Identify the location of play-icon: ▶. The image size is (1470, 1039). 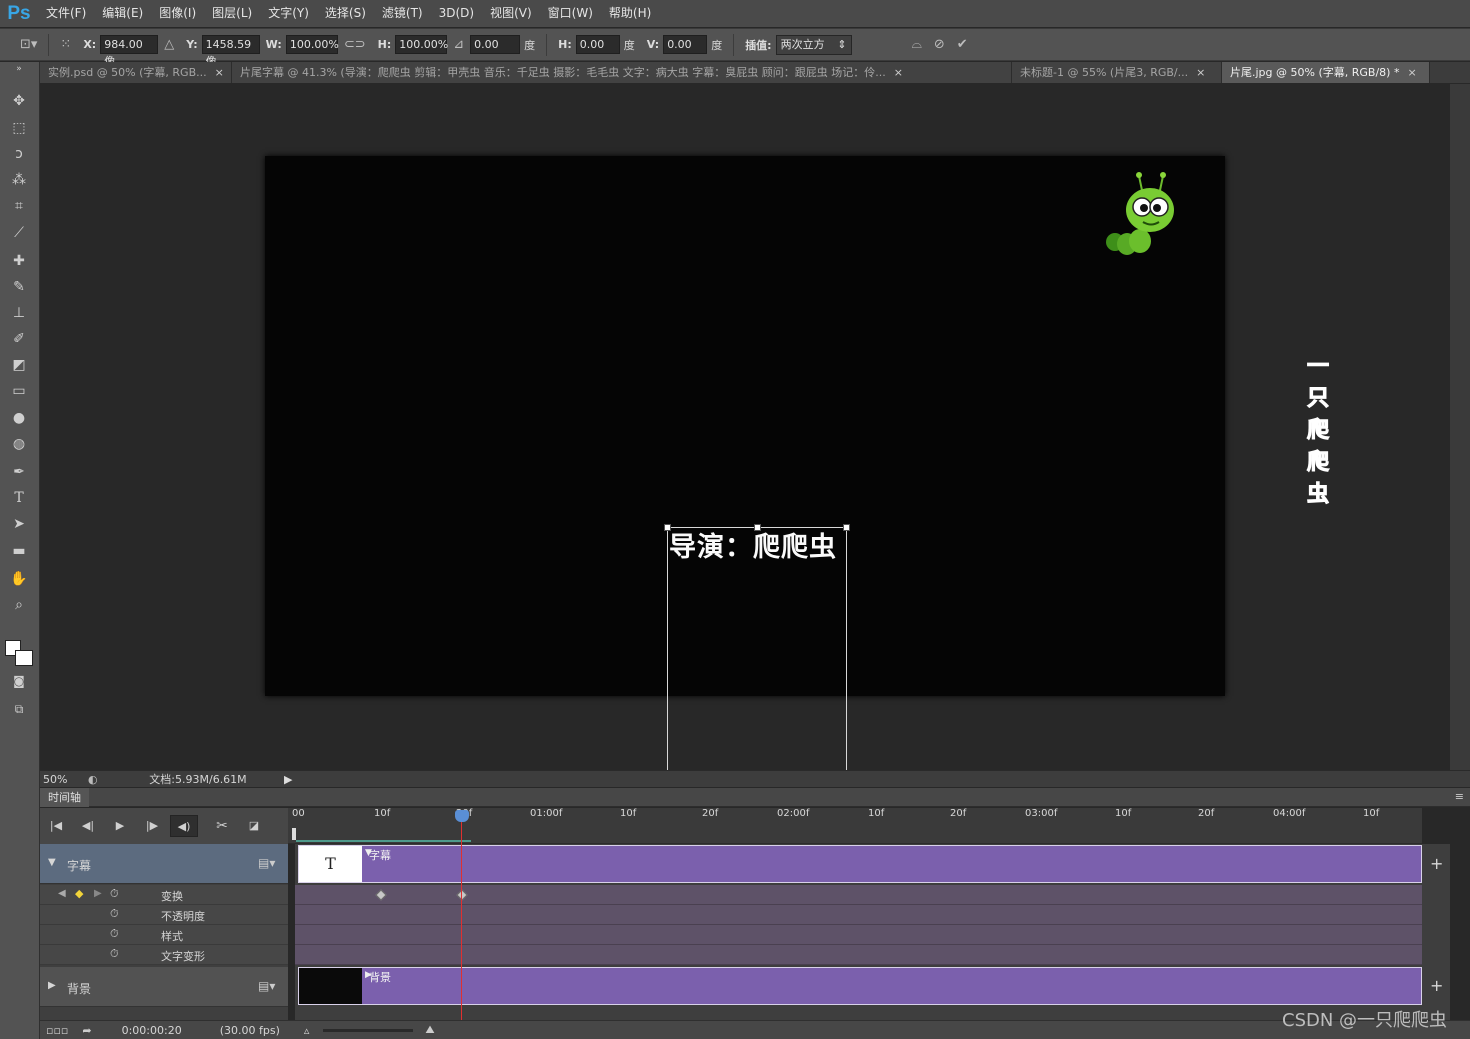
(120, 826).